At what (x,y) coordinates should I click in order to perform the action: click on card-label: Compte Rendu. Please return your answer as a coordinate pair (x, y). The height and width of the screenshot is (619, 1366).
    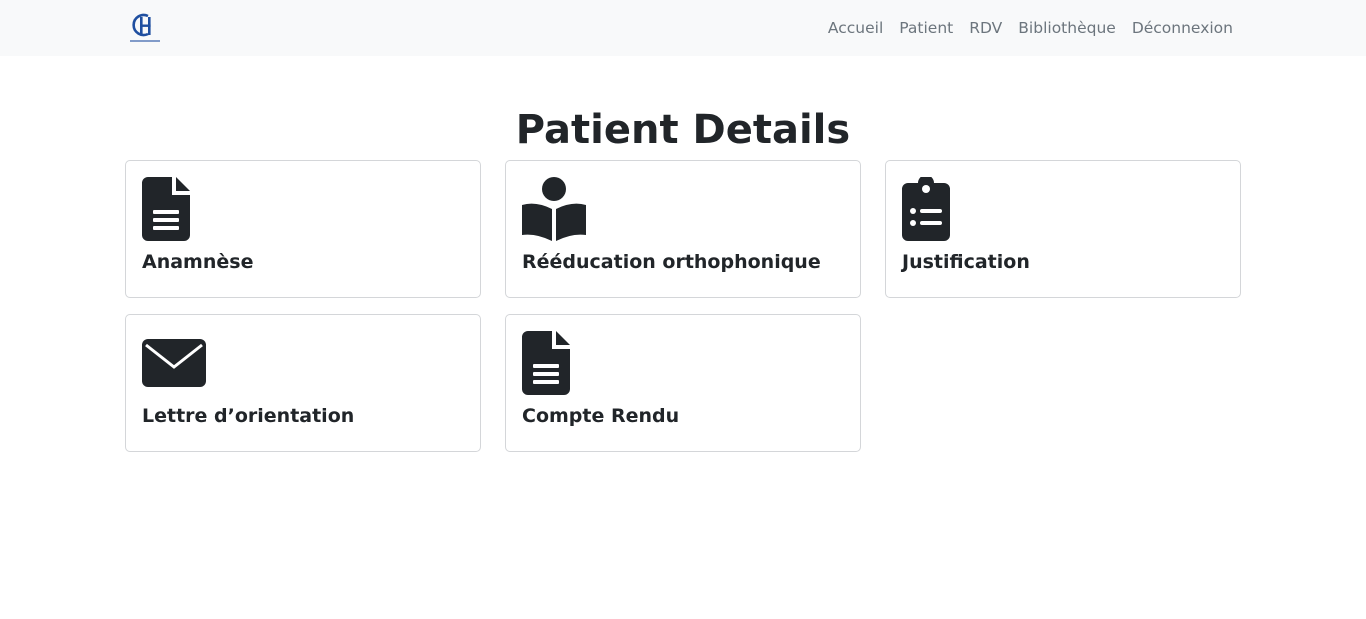
    Looking at the image, I should click on (601, 416).